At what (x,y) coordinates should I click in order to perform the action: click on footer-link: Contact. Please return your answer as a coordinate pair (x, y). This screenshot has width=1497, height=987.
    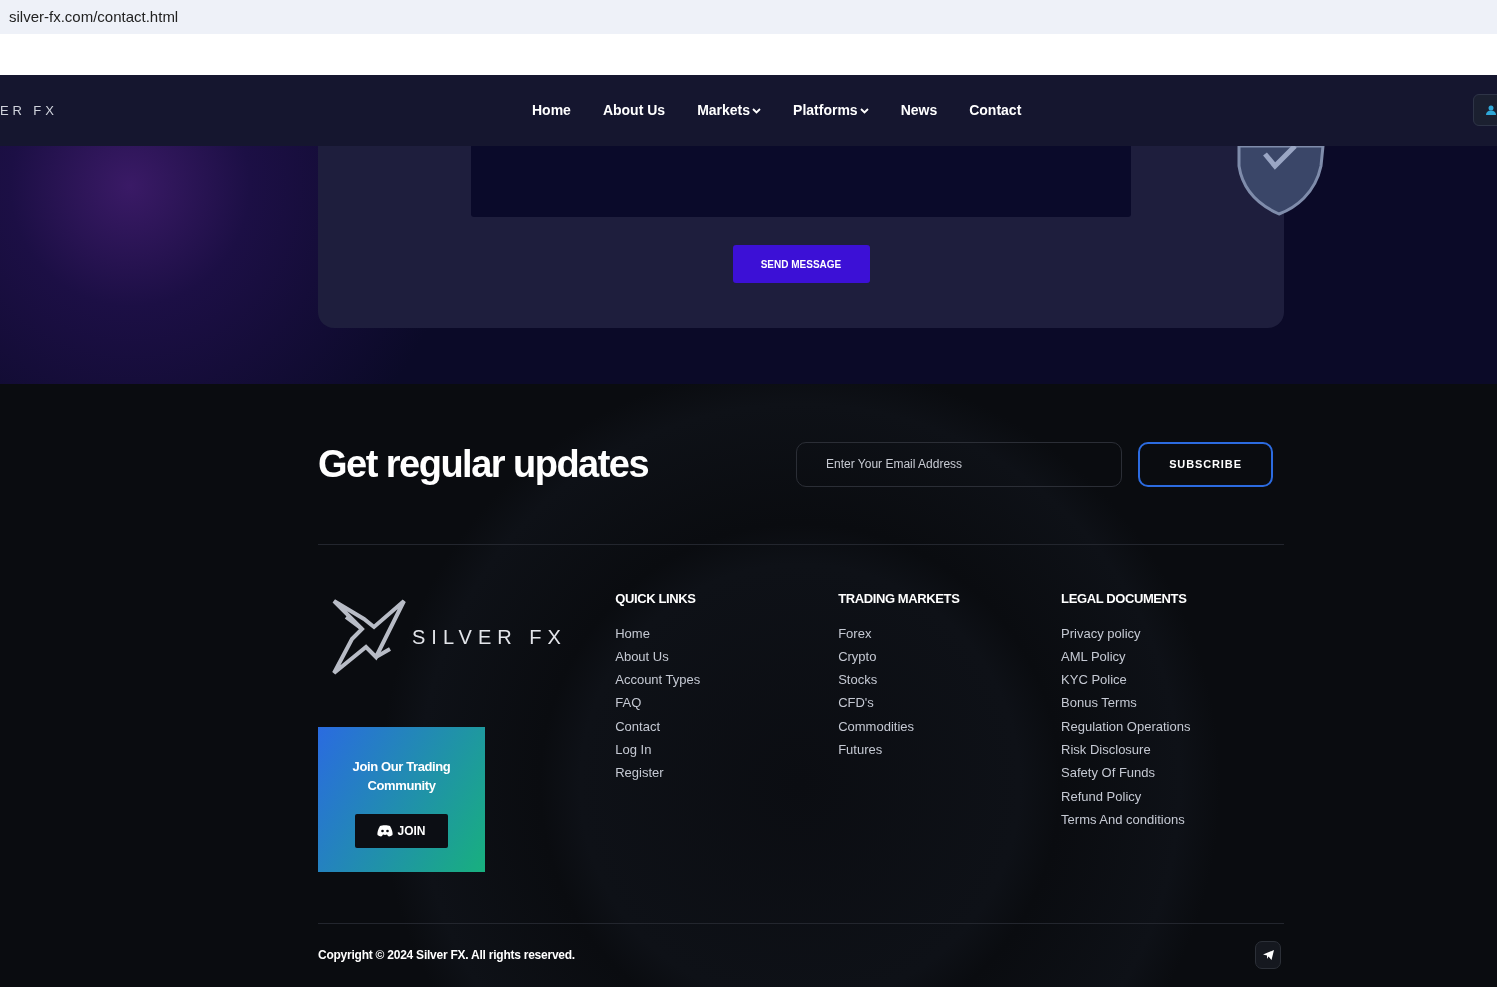
    Looking at the image, I should click on (638, 726).